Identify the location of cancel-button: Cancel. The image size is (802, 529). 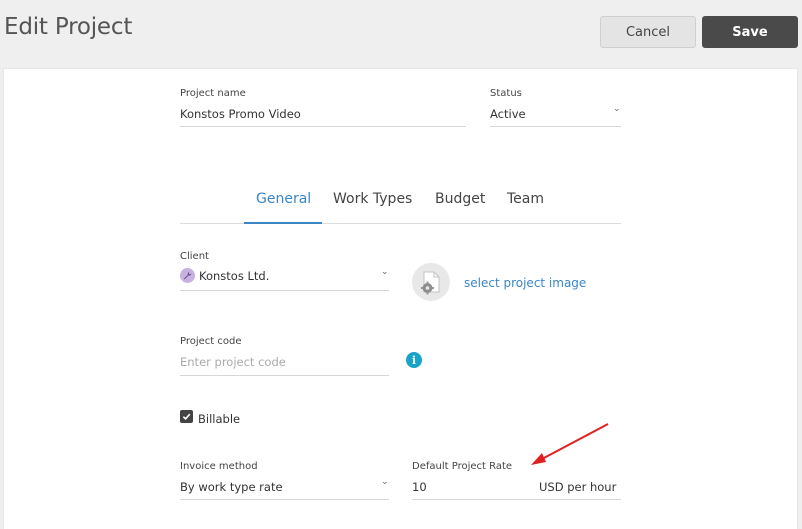
(648, 32).